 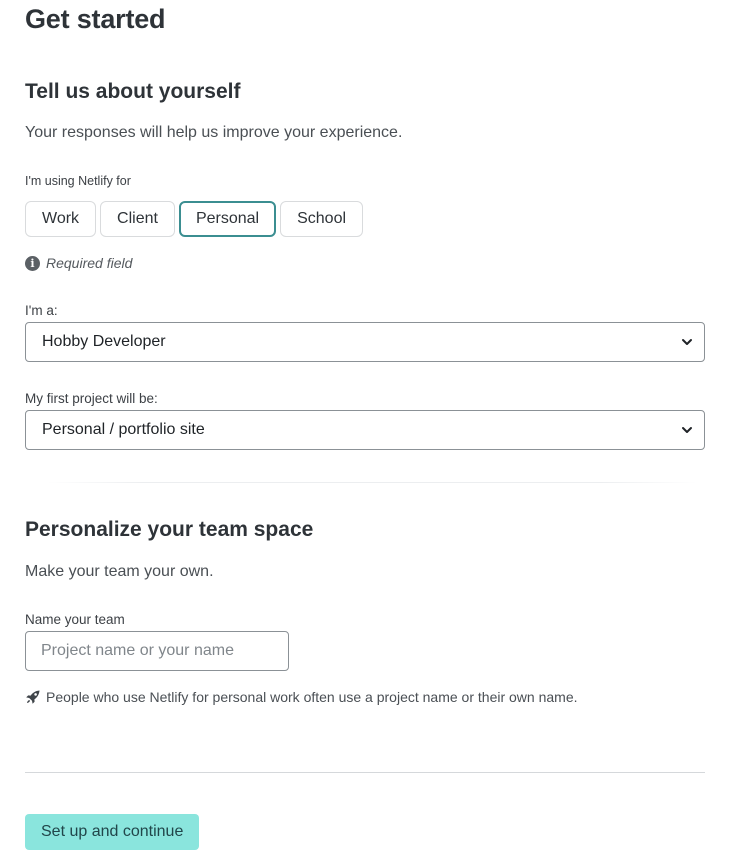 What do you see at coordinates (95, 19) in the screenshot?
I see `page-title: Get started` at bounding box center [95, 19].